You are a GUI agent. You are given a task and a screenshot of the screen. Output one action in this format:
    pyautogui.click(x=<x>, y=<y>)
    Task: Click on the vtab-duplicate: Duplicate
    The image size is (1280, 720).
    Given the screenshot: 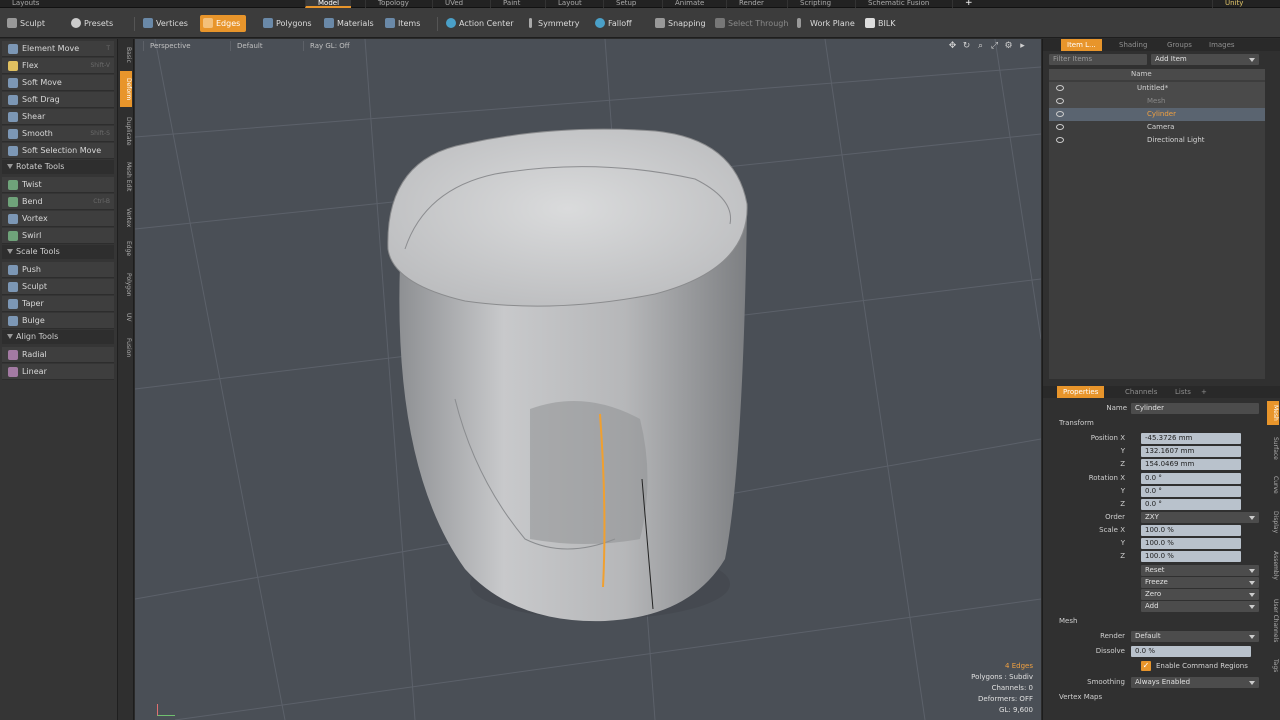 What is the action you would take?
    pyautogui.click(x=126, y=131)
    